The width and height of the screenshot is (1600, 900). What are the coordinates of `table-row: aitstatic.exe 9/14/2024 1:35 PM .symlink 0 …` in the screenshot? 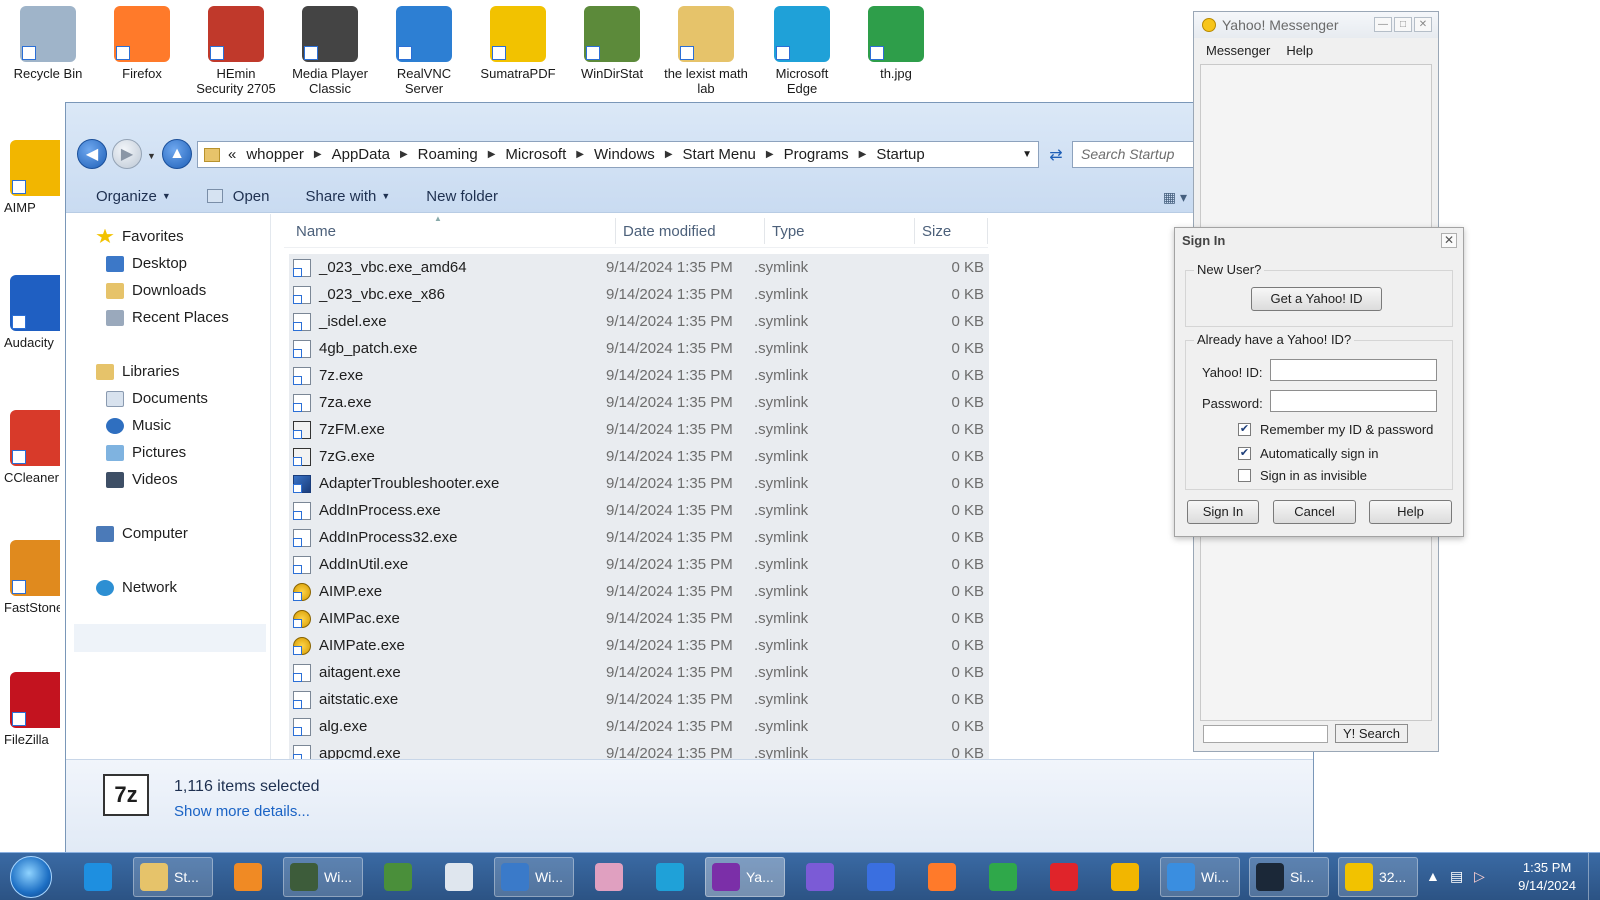 It's located at (639, 699).